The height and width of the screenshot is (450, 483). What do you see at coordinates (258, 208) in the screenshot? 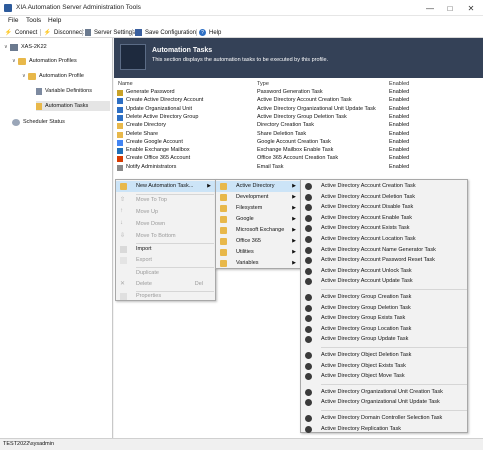
I see `category-item: Filesystem ▶` at bounding box center [258, 208].